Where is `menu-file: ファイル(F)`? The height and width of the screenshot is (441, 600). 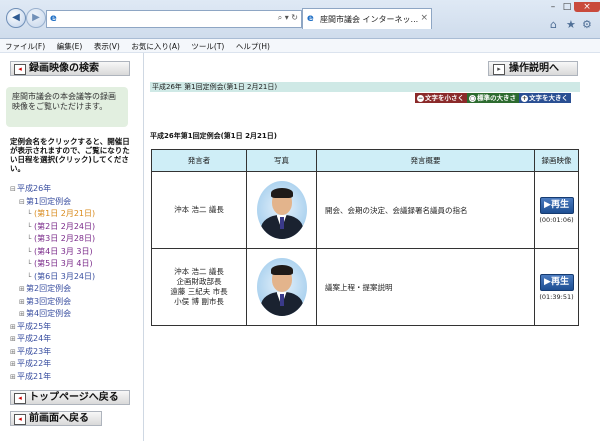 menu-file: ファイル(F) is located at coordinates (24, 45).